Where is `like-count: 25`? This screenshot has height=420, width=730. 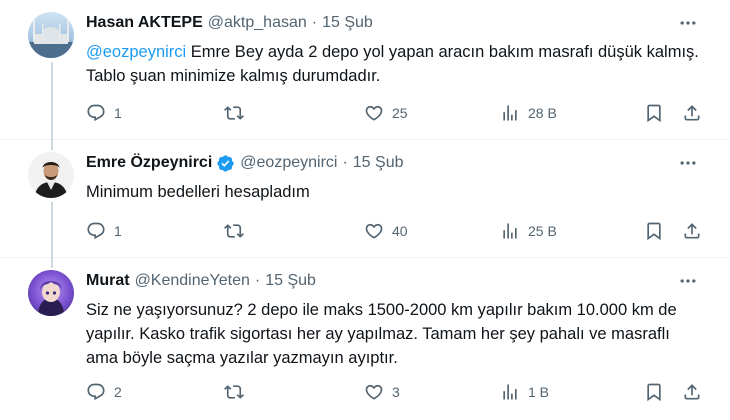
like-count: 25 is located at coordinates (400, 113).